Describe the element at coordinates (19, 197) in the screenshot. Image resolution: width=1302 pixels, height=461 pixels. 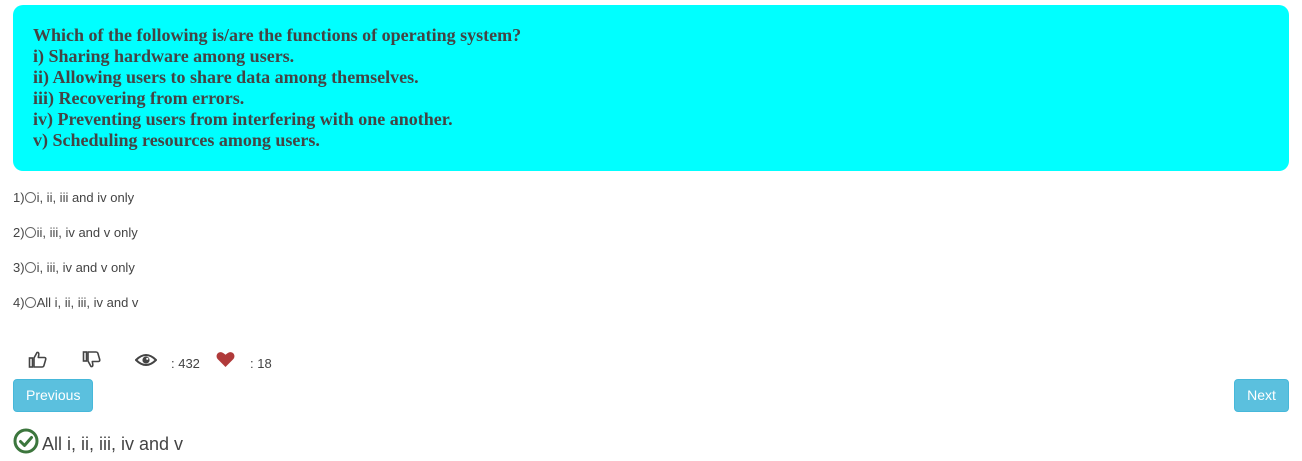
I see `option-number: 1)` at that location.